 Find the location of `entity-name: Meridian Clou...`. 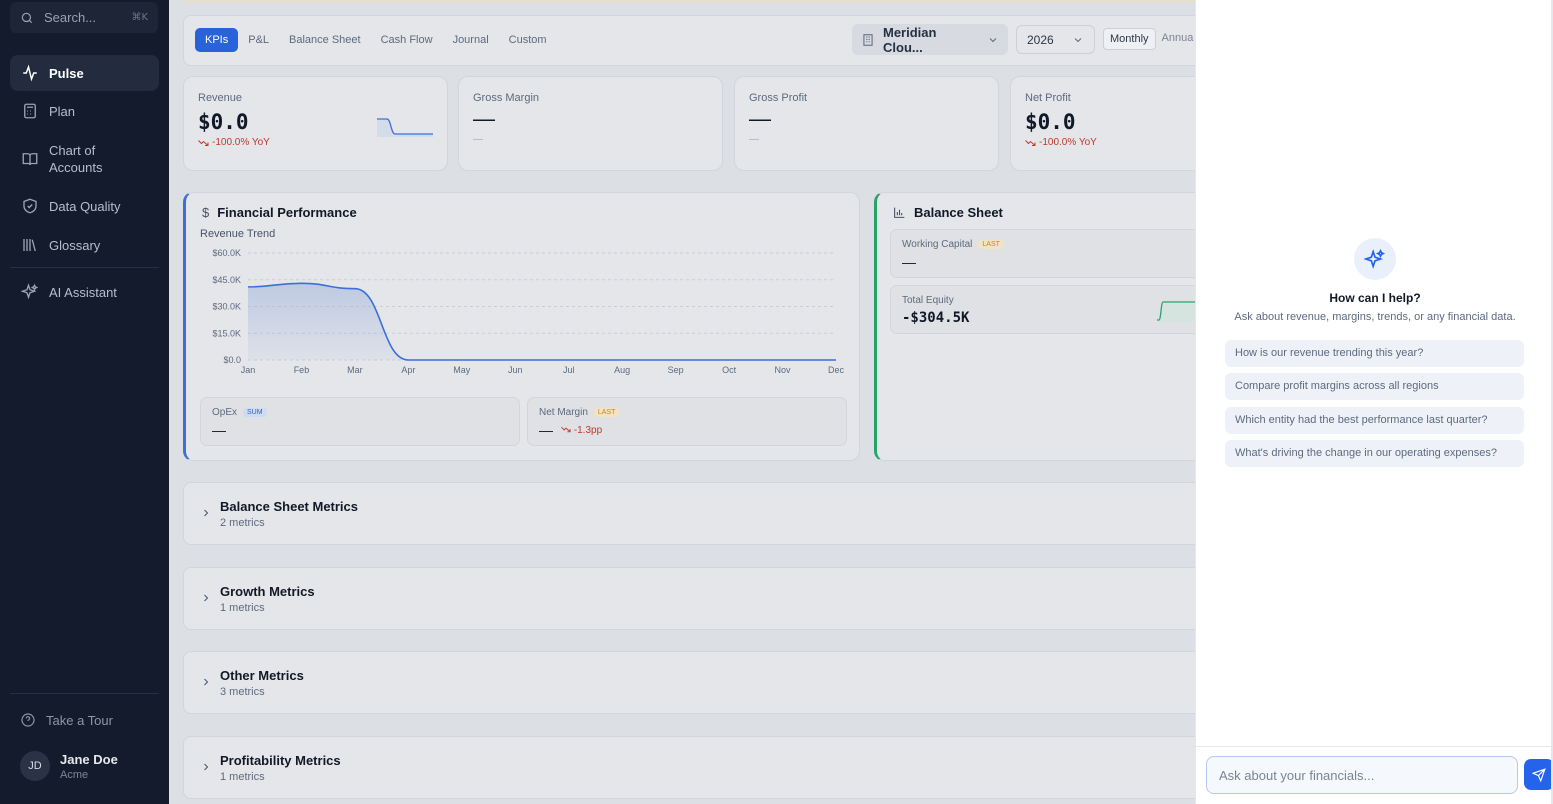

entity-name: Meridian Clou... is located at coordinates (910, 39).